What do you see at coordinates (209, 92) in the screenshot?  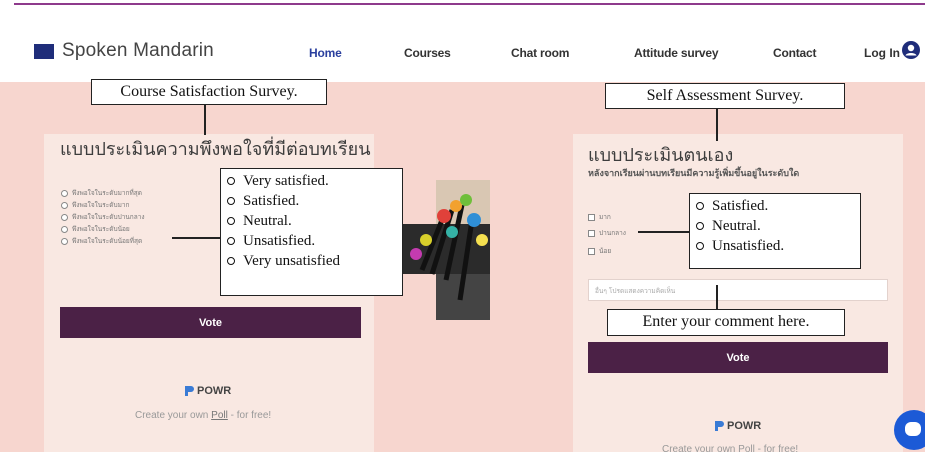 I see `course-satisfaction-annotation: Course Satisfaction Survey.` at bounding box center [209, 92].